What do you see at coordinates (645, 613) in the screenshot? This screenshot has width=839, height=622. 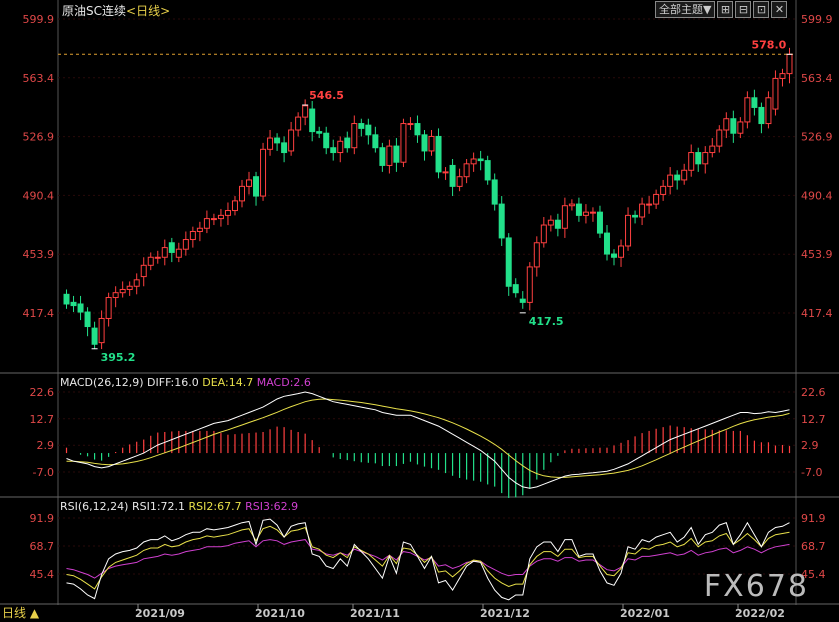 I see `x-tick-label: 2022/01` at bounding box center [645, 613].